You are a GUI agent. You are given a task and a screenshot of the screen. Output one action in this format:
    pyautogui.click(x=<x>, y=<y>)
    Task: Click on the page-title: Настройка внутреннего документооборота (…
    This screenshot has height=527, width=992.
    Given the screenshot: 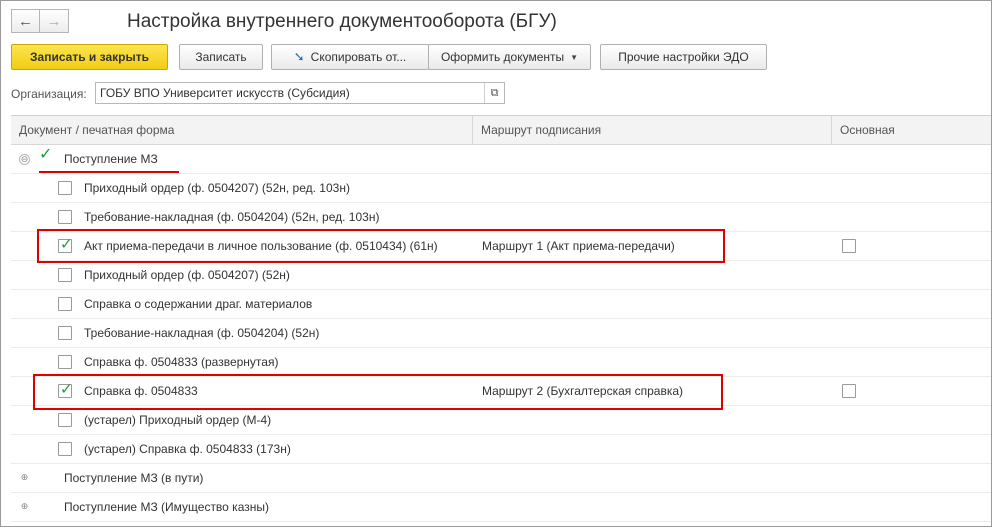 What is the action you would take?
    pyautogui.click(x=342, y=21)
    